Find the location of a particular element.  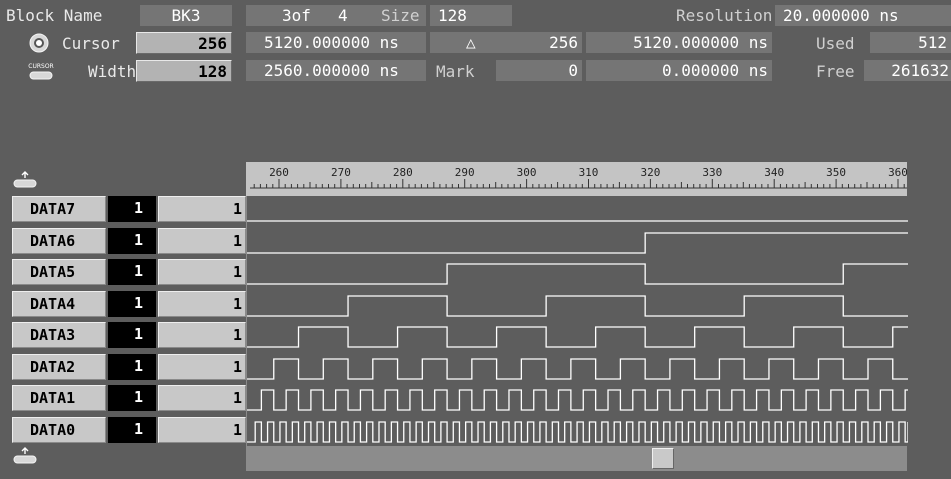

horizontal-scrollbar is located at coordinates (576, 458).